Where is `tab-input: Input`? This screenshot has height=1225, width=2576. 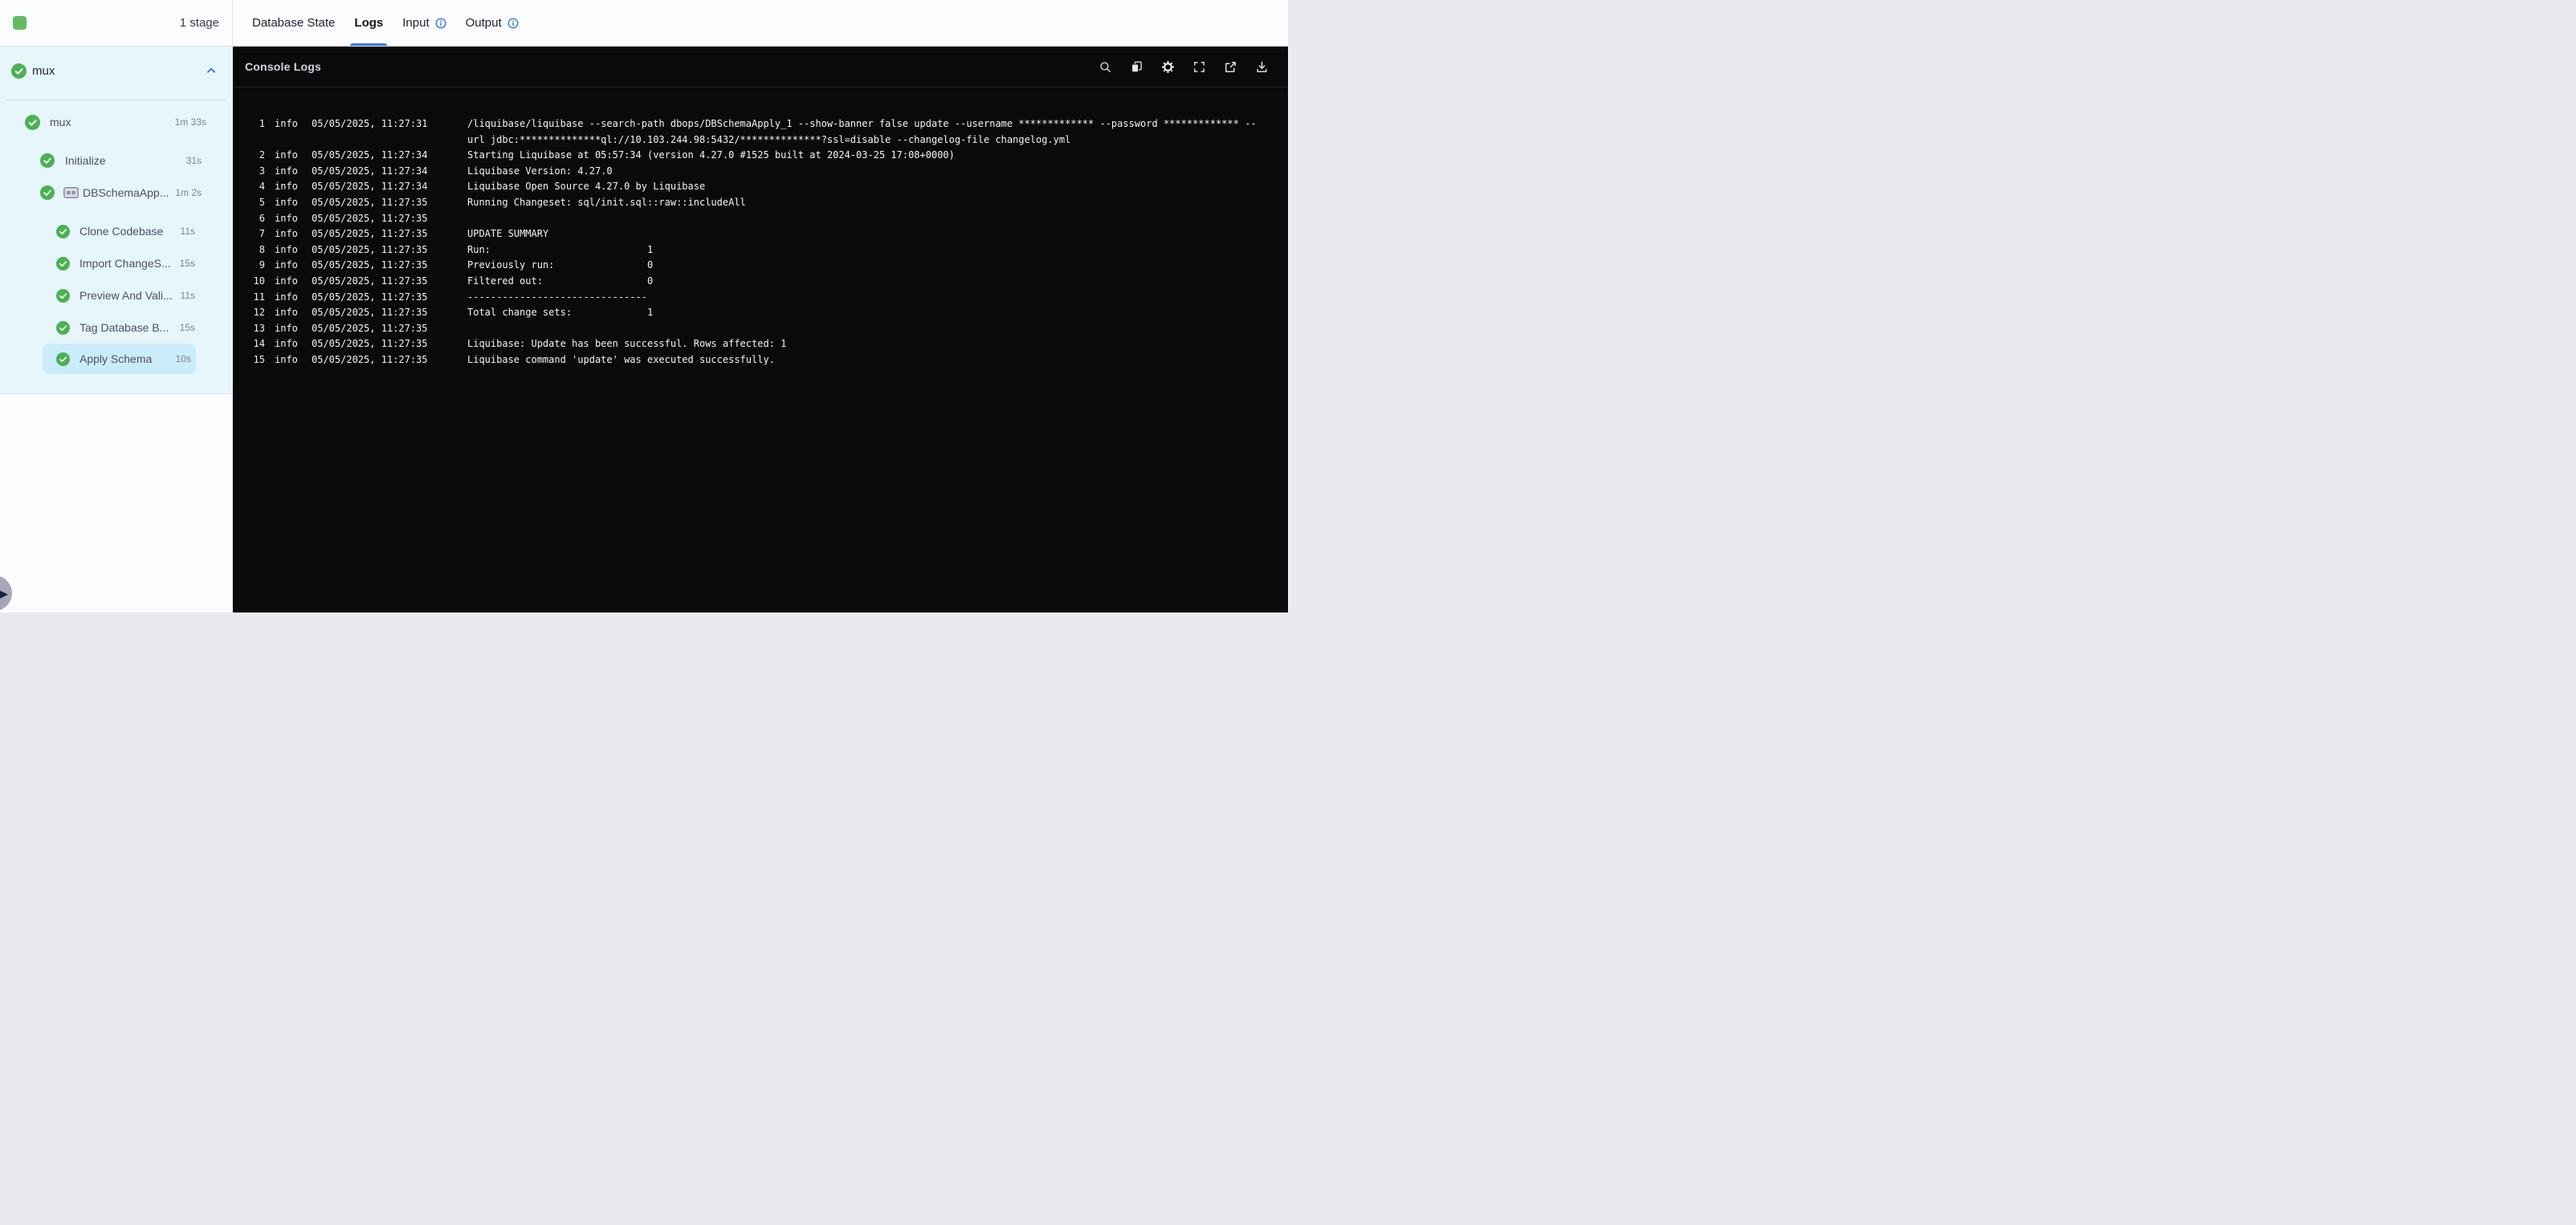 tab-input: Input is located at coordinates (424, 23).